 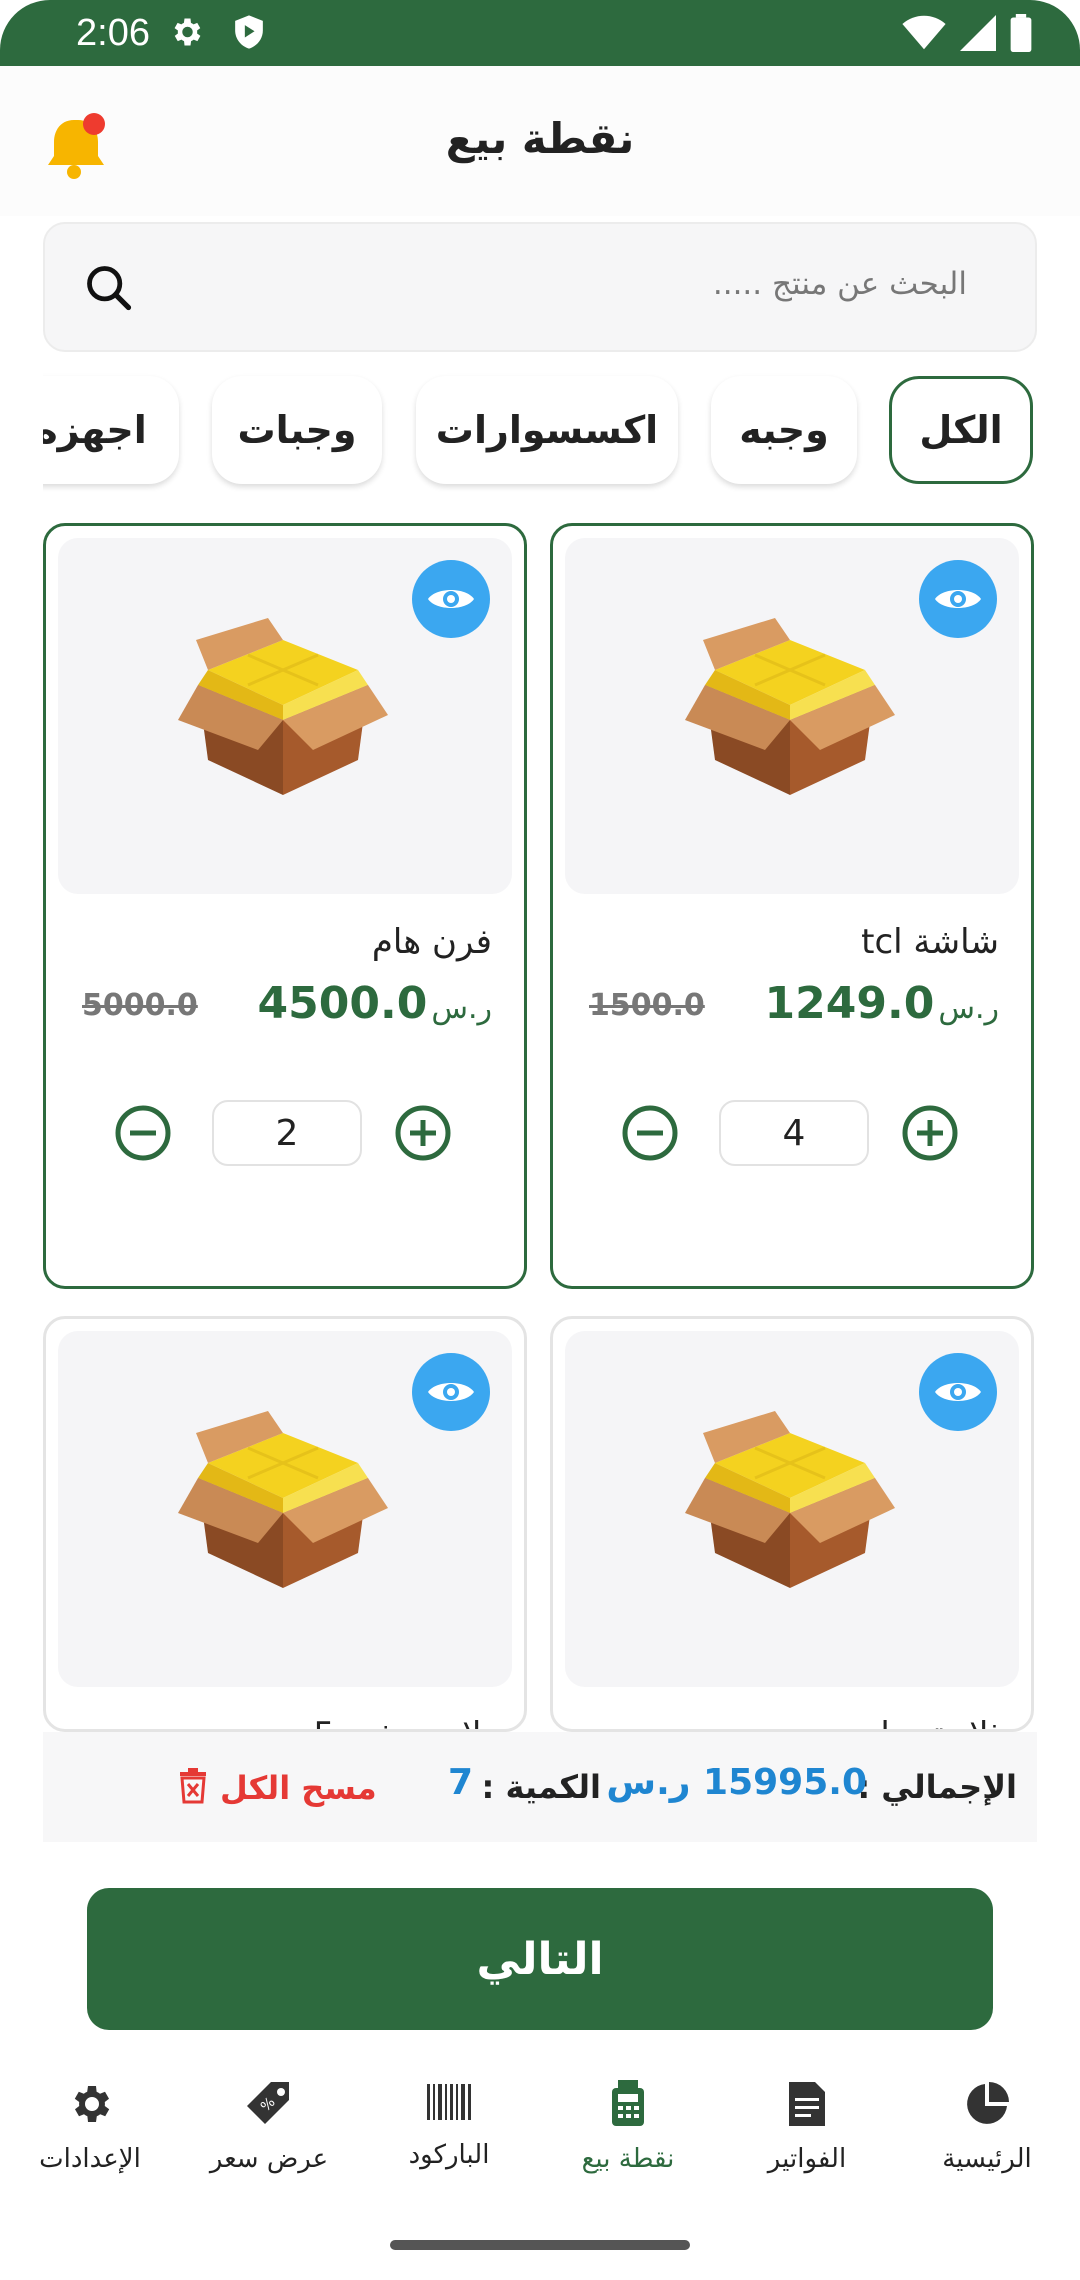 What do you see at coordinates (807, 2159) in the screenshot?
I see `nav-label: الفواتير` at bounding box center [807, 2159].